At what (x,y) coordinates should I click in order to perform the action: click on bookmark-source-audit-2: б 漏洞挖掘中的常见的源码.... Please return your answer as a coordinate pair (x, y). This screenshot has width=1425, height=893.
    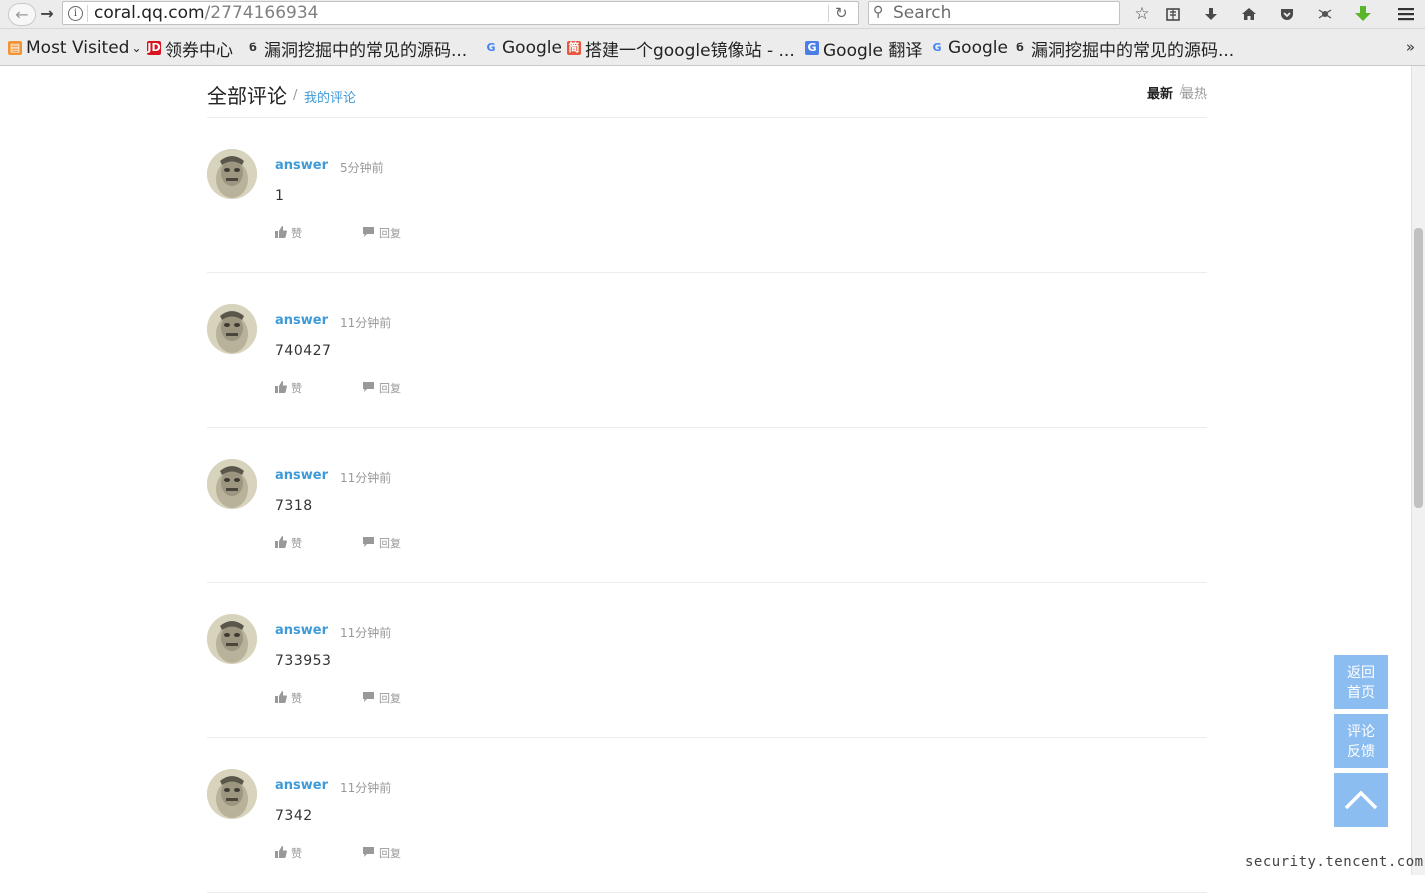
    Looking at the image, I should click on (1123, 49).